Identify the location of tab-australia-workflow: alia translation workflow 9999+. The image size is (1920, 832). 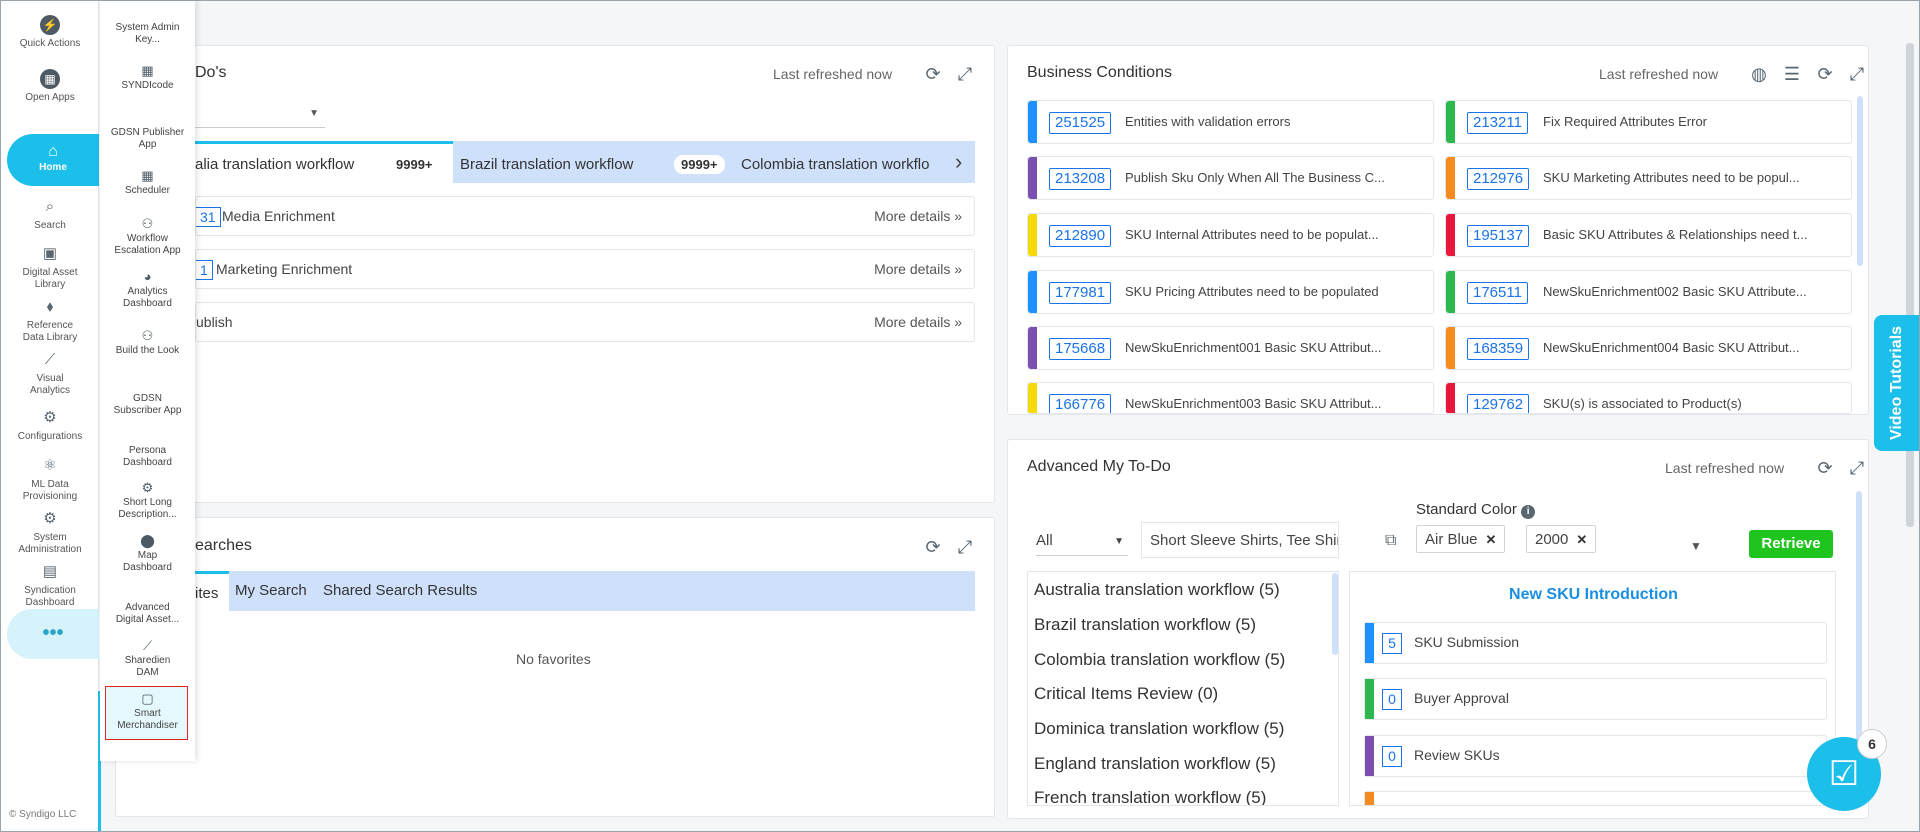
(324, 162).